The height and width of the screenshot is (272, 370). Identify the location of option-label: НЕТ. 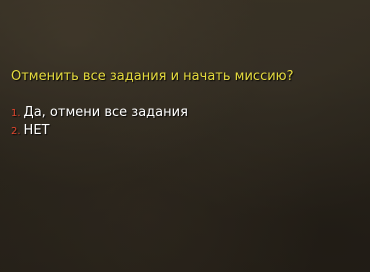
(36, 130).